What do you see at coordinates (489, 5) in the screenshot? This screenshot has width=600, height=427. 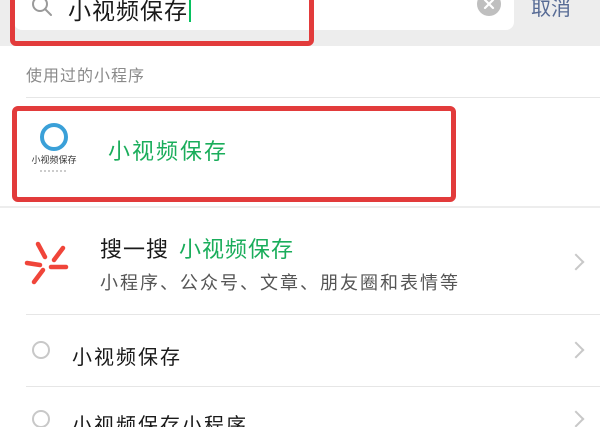 I see `clear-x-glyph` at bounding box center [489, 5].